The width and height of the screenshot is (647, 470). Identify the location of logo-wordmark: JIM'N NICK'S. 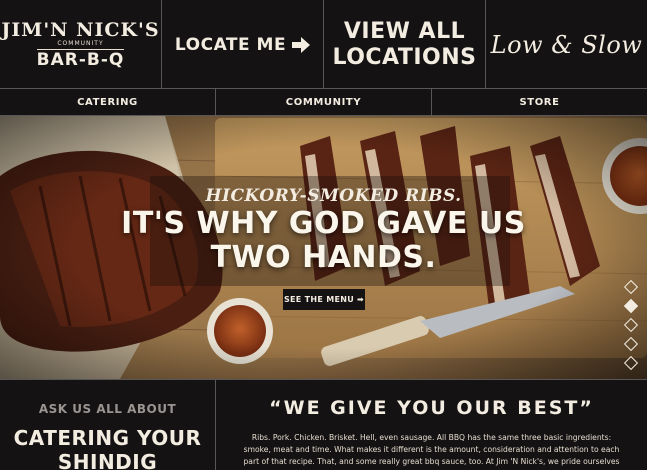
(80, 29).